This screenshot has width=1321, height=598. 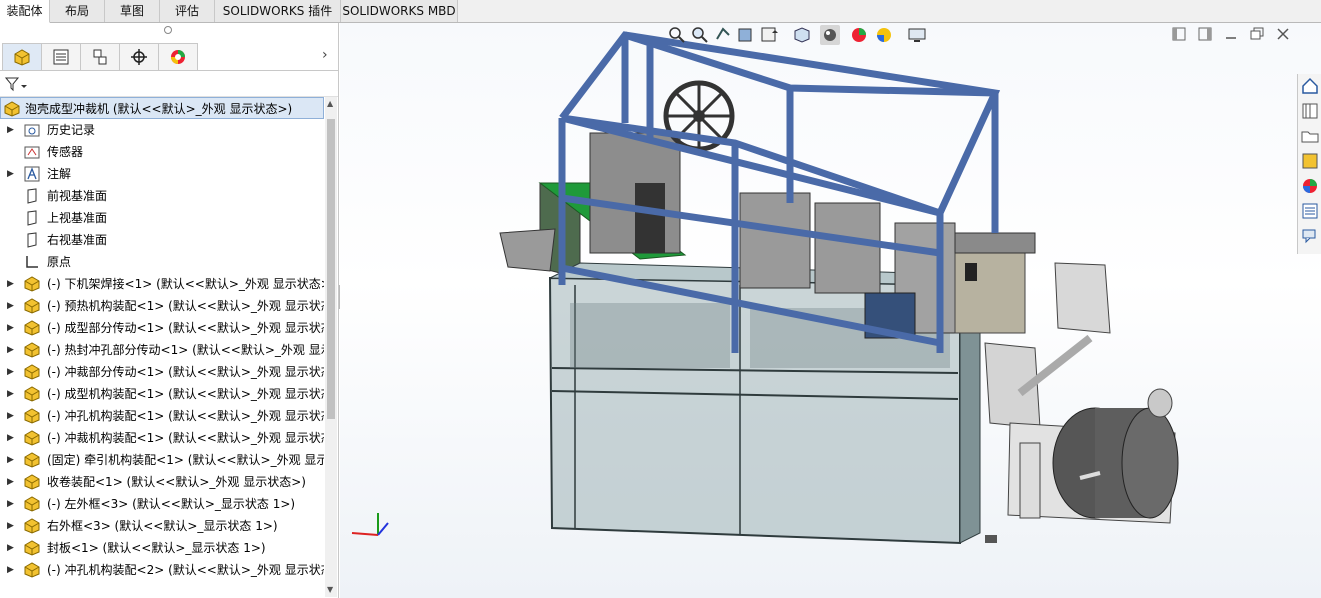 I want to click on dynamic-annotation-icon, so click(x=769, y=35).